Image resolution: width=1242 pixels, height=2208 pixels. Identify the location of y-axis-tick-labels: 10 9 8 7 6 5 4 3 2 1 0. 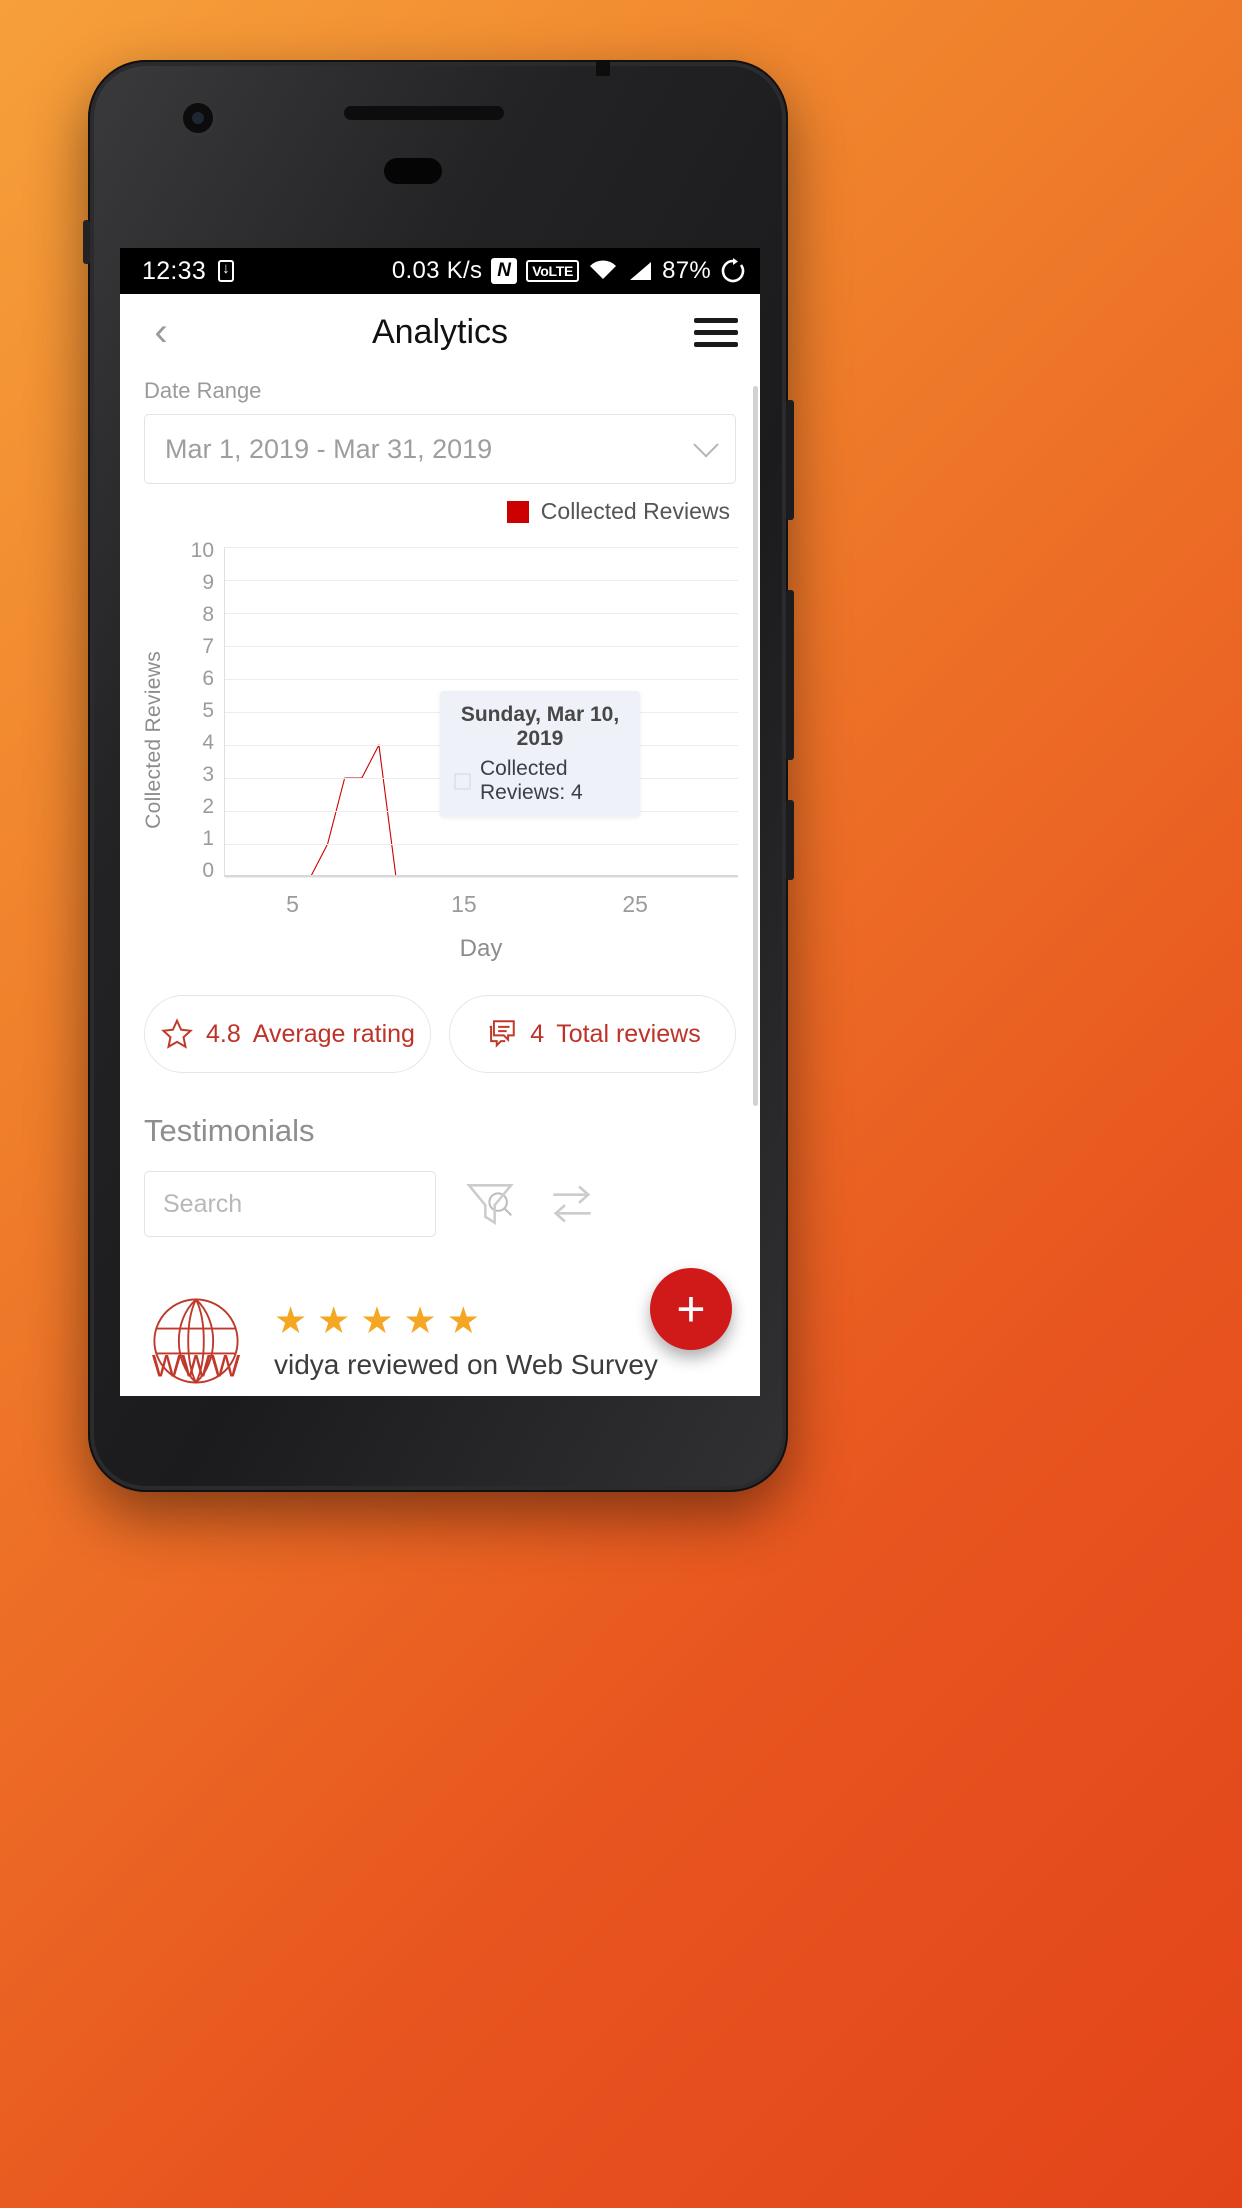
(194, 711).